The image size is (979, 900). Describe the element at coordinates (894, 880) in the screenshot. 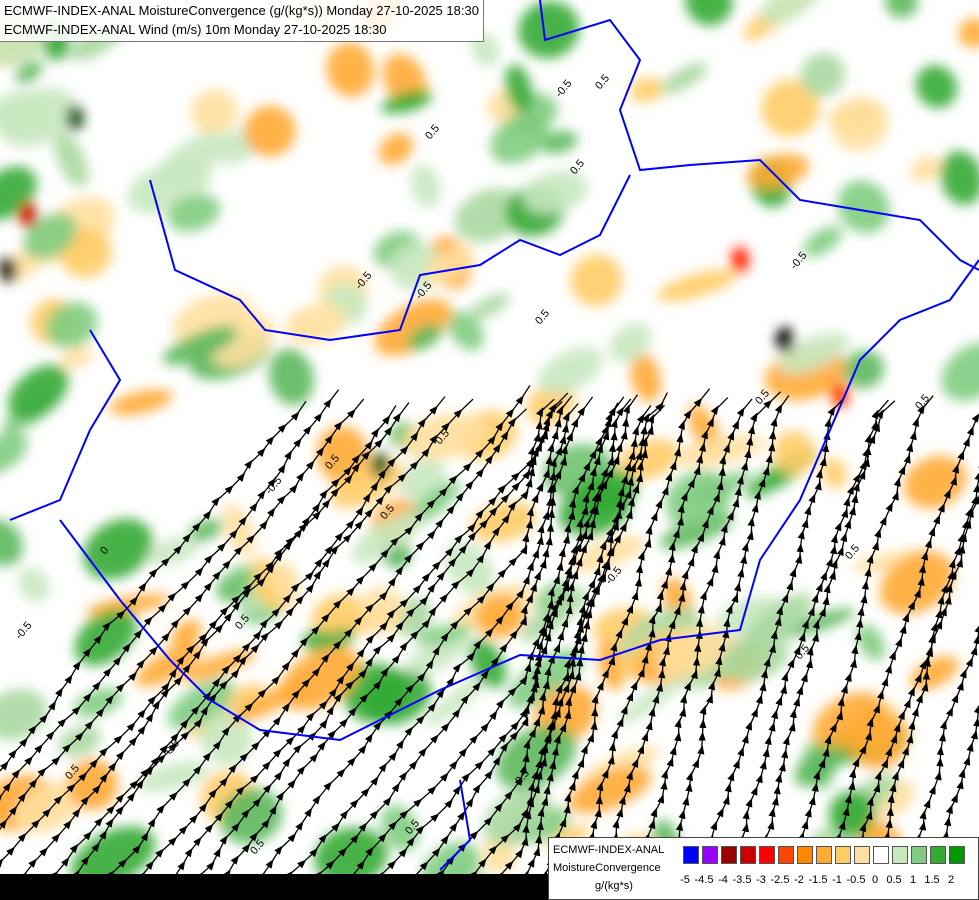

I see `legend-label: 0.5` at that location.